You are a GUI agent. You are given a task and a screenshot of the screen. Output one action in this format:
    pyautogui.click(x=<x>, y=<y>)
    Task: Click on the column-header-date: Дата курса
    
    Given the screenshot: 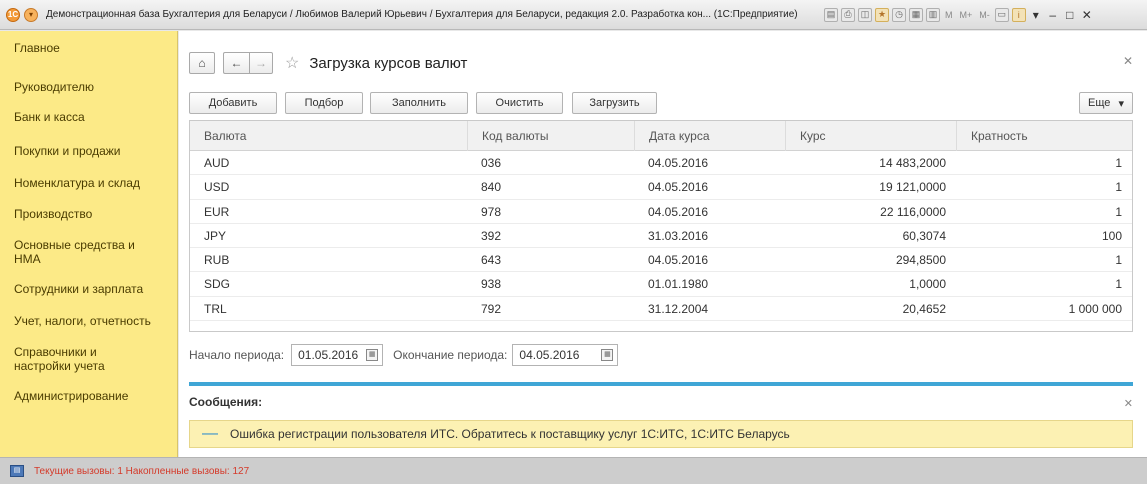 What is the action you would take?
    pyautogui.click(x=709, y=136)
    